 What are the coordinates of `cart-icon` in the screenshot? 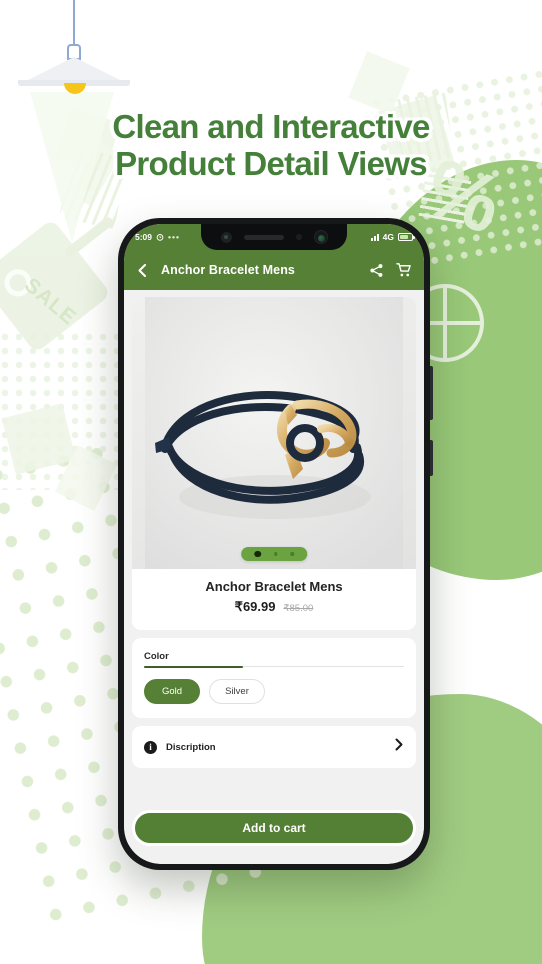 It's located at (404, 270).